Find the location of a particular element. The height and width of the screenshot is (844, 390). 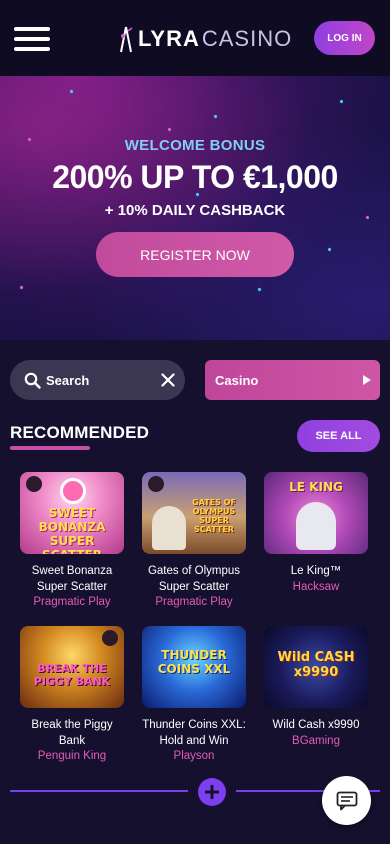

category-select: Casino is located at coordinates (292, 380).